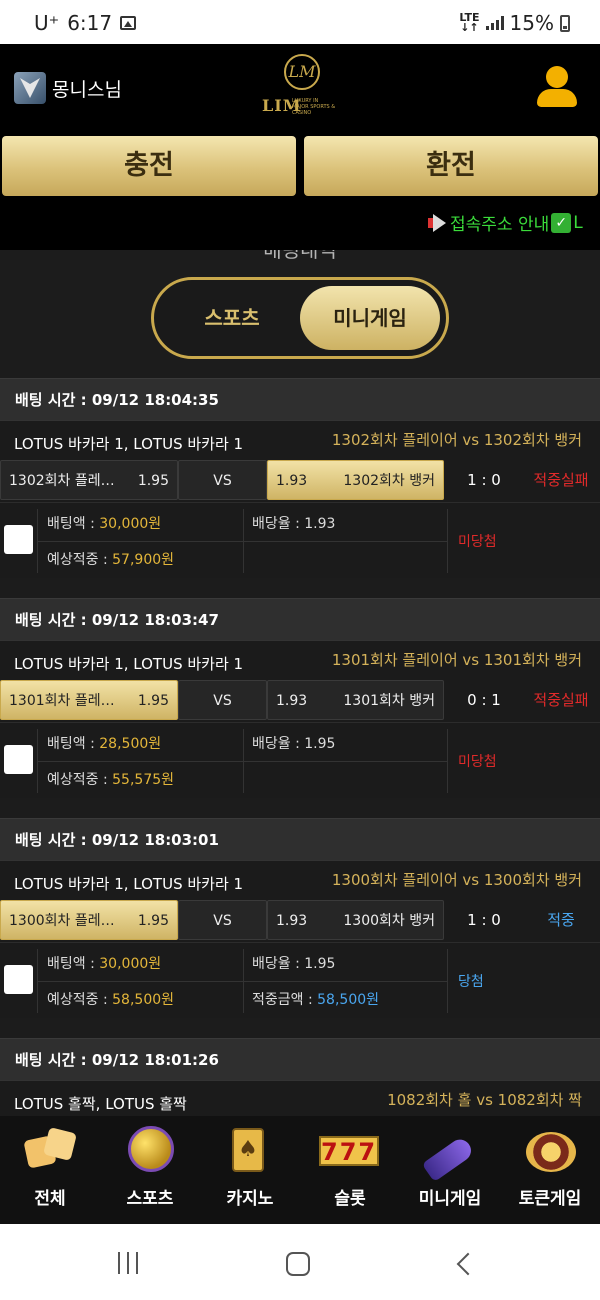 This screenshot has height=1300, width=600. What do you see at coordinates (349, 1151) in the screenshot?
I see `slot-777-icon: 777` at bounding box center [349, 1151].